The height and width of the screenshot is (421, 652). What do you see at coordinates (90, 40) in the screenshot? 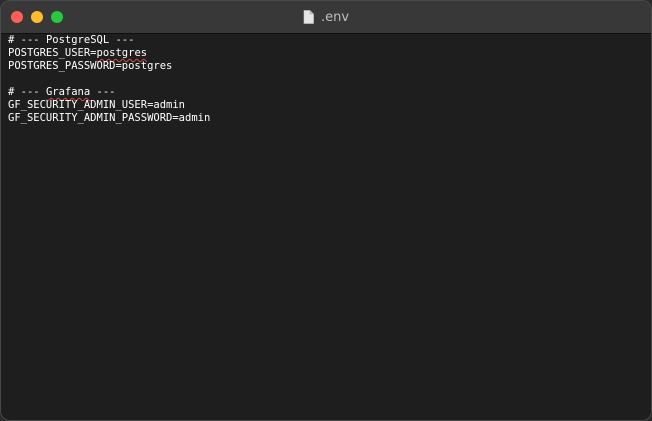
I see `line-text: PostgreSQL ---` at bounding box center [90, 40].